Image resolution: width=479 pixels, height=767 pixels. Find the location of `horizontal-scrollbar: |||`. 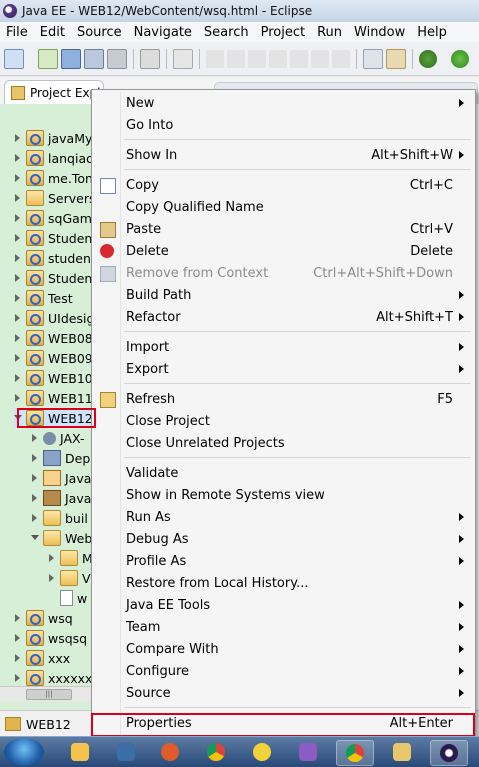

horizontal-scrollbar: ||| is located at coordinates (50, 693).